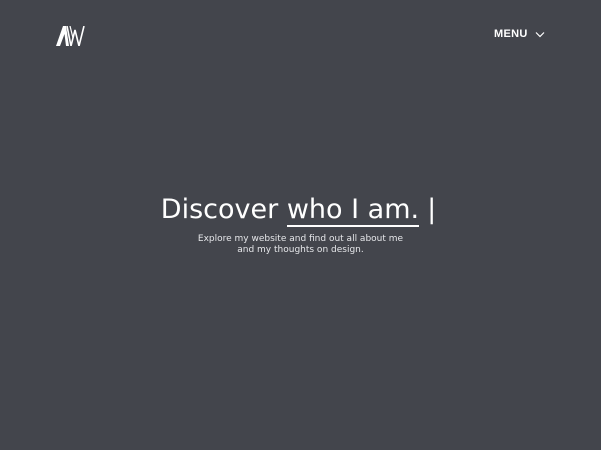 The image size is (601, 450). Describe the element at coordinates (432, 209) in the screenshot. I see `typing-cursor: |` at that location.